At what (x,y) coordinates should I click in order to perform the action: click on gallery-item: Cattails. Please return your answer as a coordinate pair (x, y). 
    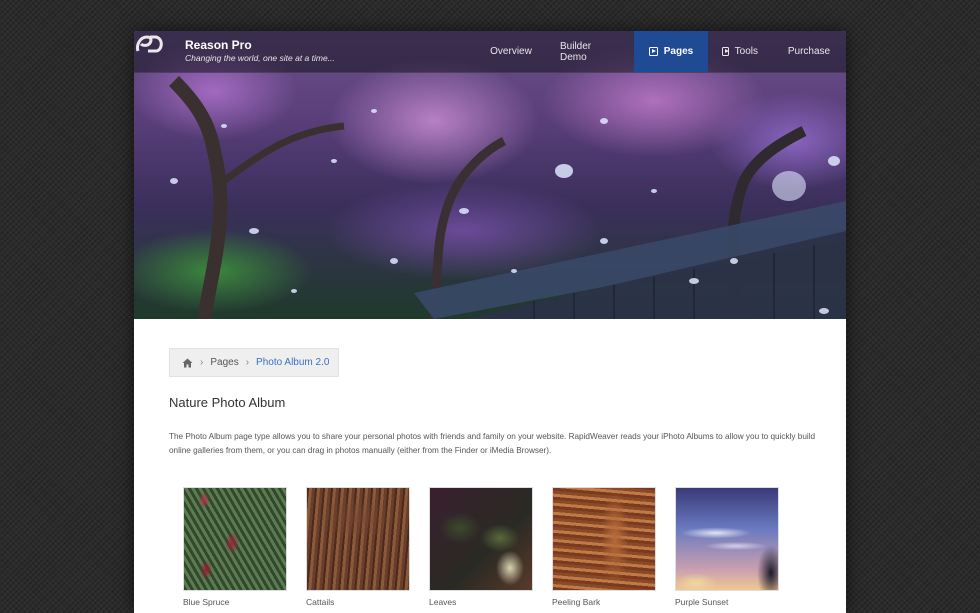
    Looking at the image, I should click on (358, 547).